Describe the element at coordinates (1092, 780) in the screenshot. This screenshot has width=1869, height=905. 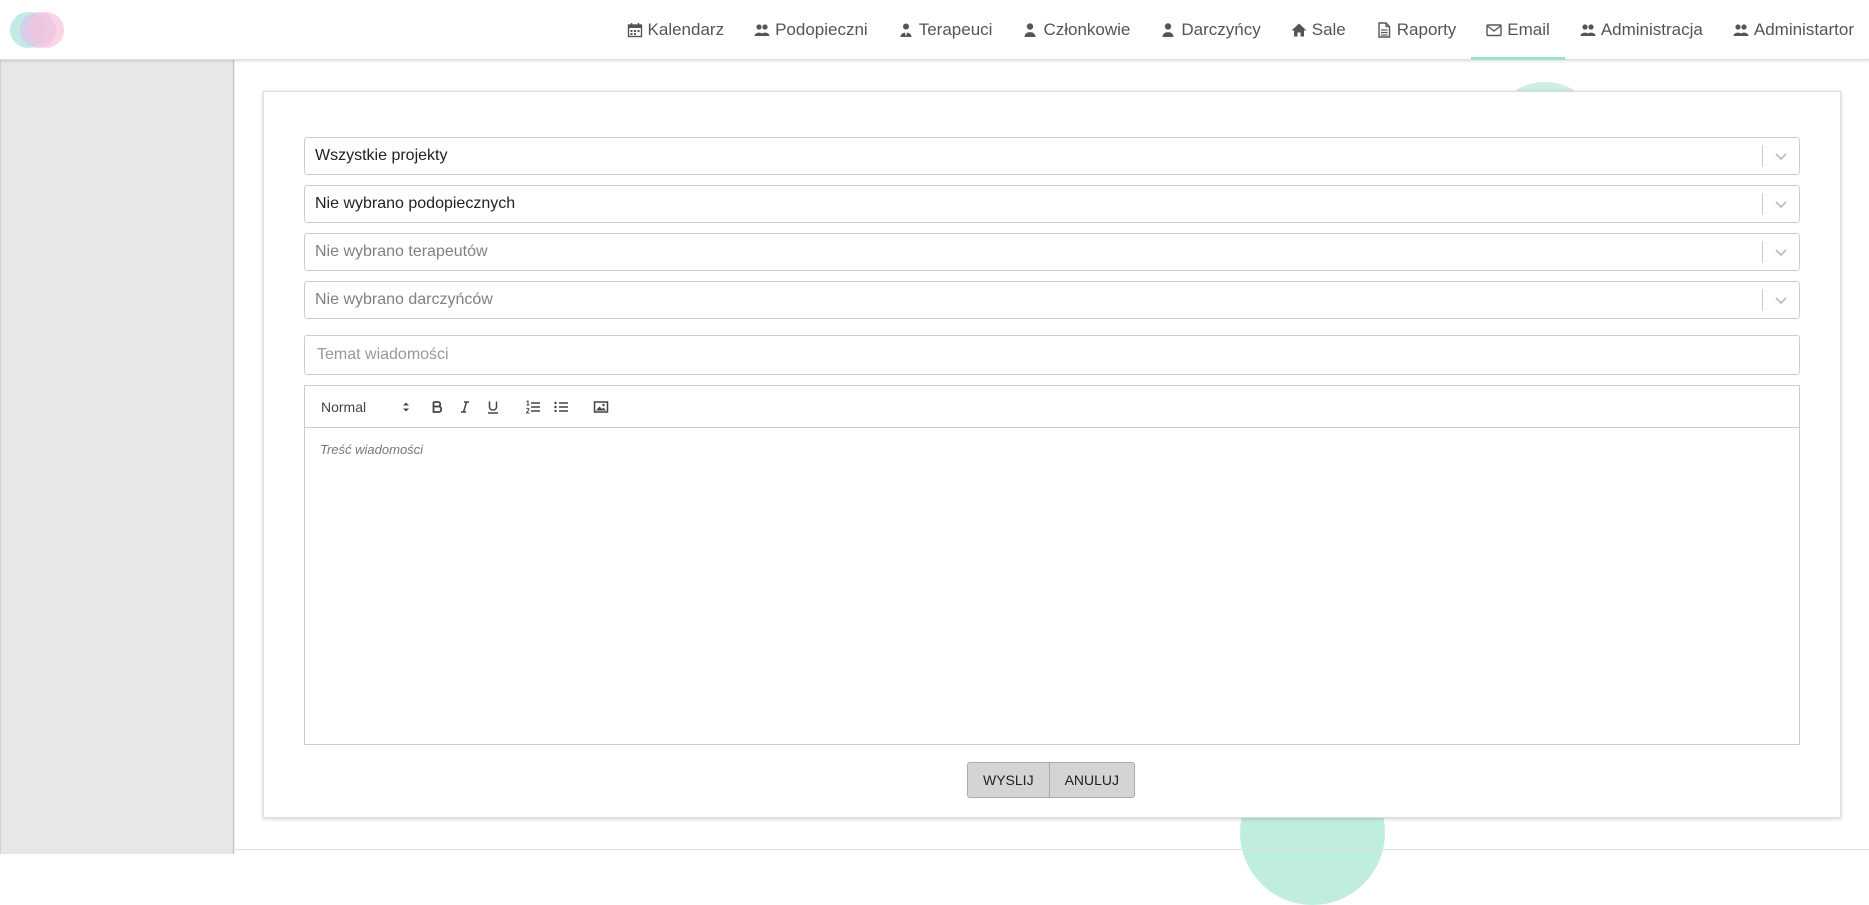
I see `cancel-button: ANULUJ` at that location.